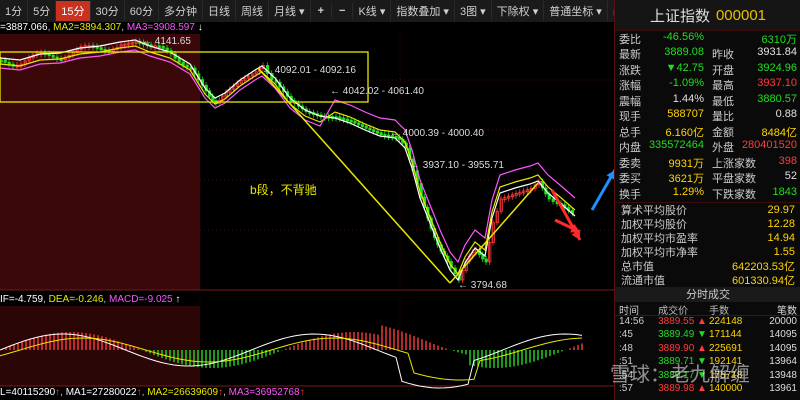 The height and width of the screenshot is (400, 800). I want to click on watermark: 雪球：老九解缠, so click(680, 375).